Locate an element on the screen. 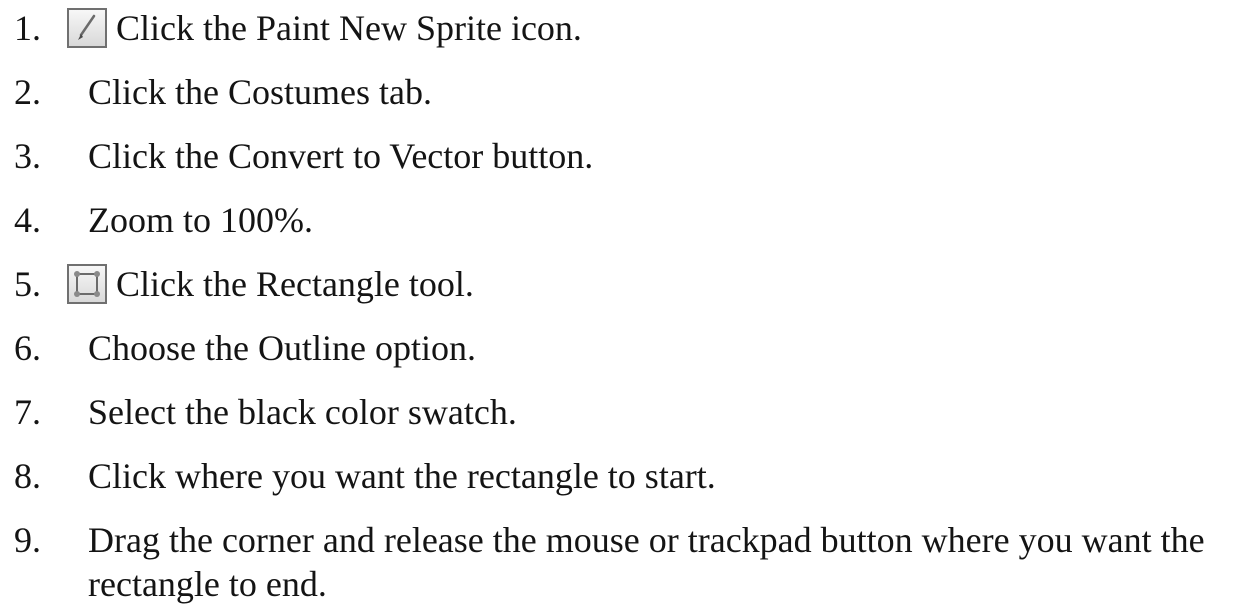  step-text: Select the black color swatch. is located at coordinates (302, 412).